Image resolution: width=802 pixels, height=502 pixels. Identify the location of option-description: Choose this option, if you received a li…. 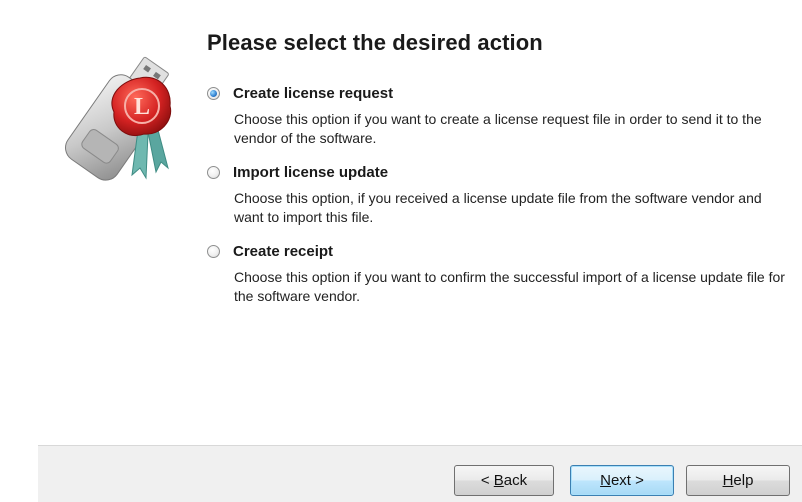
(498, 207).